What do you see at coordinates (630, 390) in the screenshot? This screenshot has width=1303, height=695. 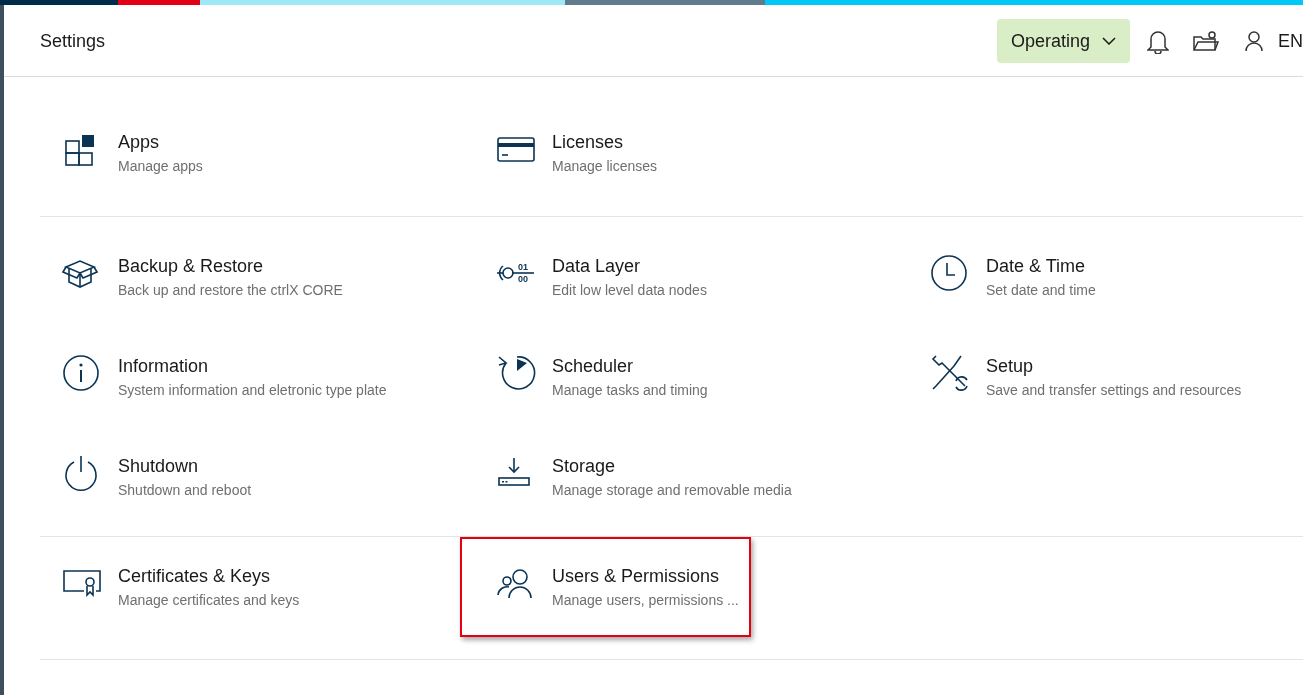 I see `tile-description: Manage tasks and timing` at bounding box center [630, 390].